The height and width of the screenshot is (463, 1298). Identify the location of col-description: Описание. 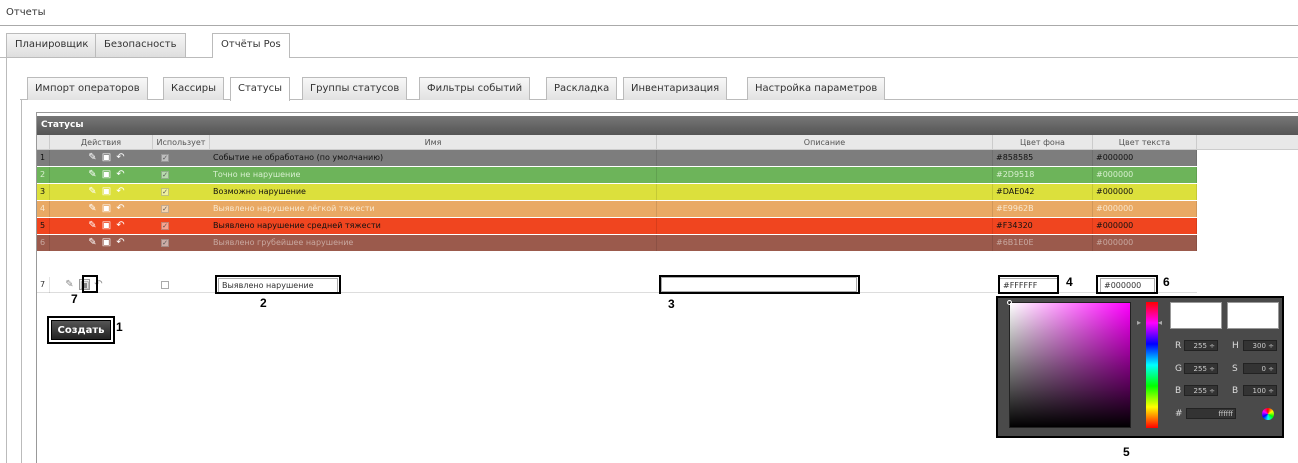
(825, 142).